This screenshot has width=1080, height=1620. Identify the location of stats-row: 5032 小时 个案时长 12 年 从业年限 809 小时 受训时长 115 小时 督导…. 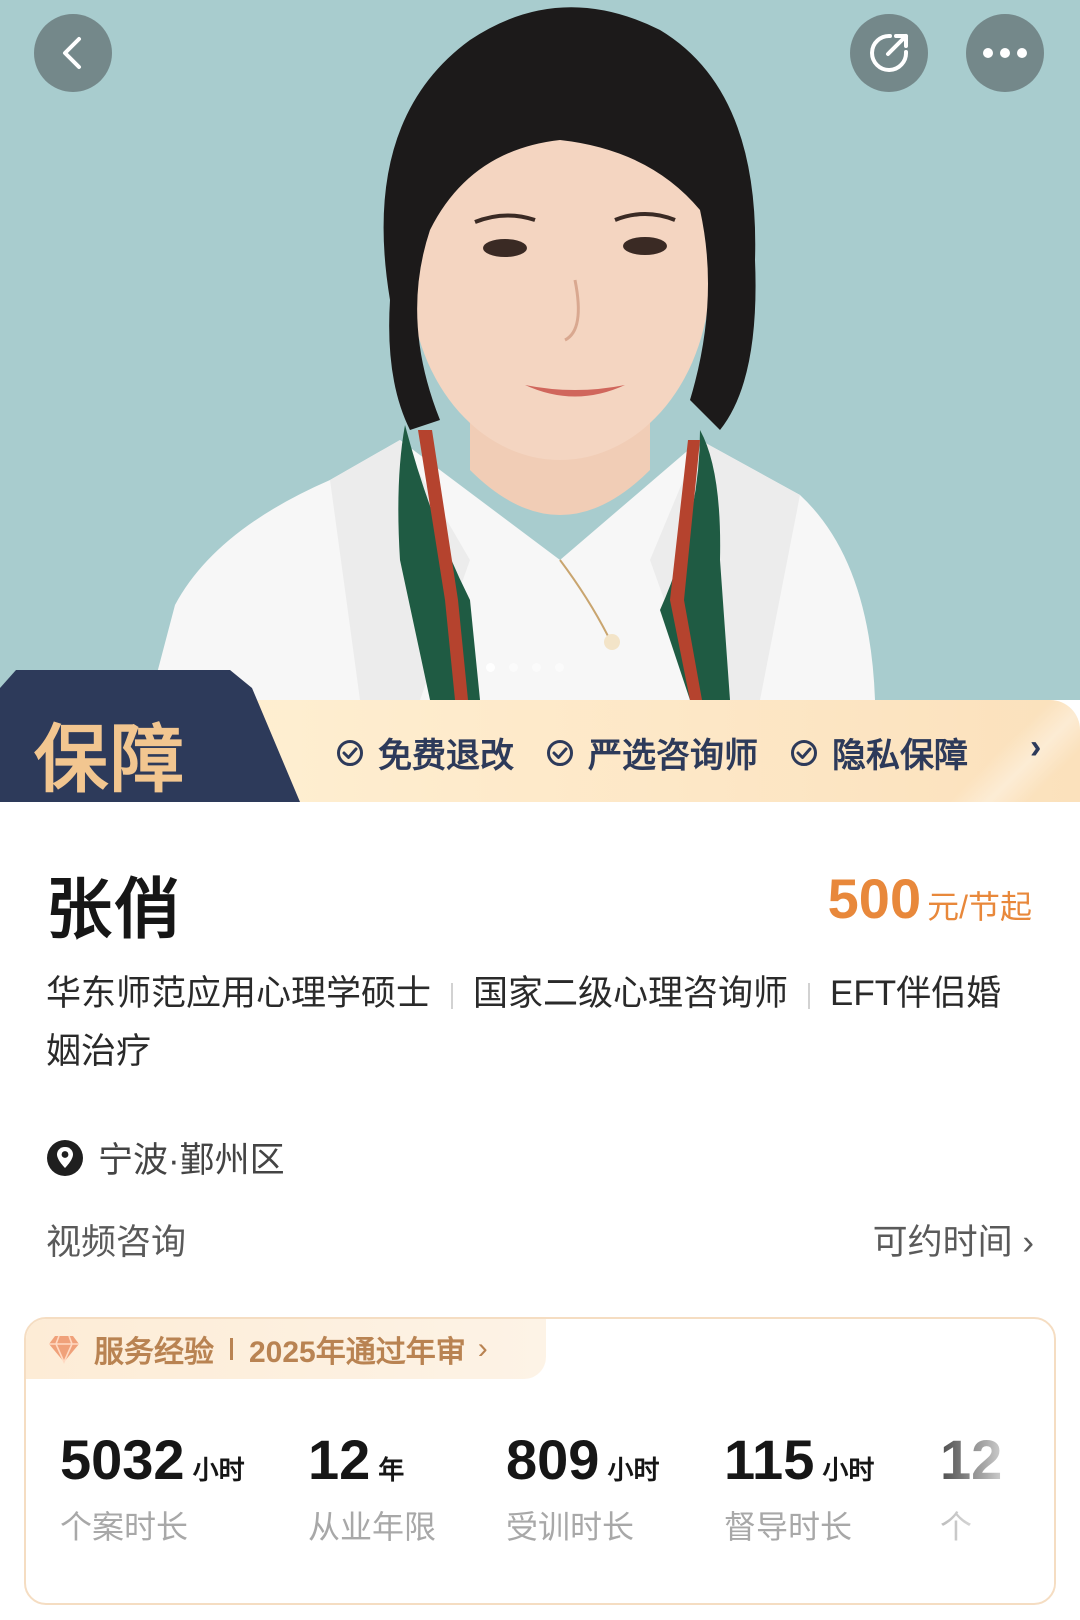
(557, 1497).